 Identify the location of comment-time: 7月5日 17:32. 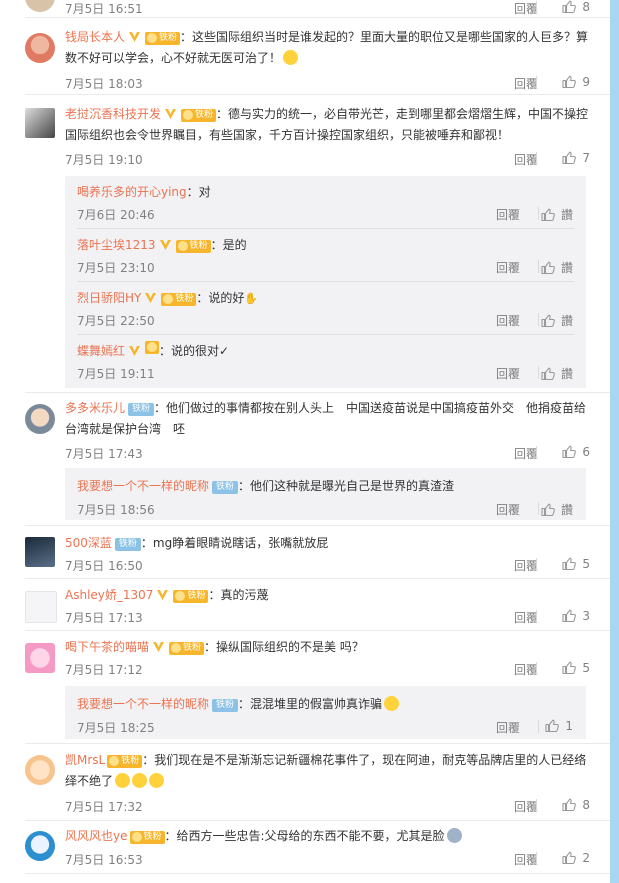
(104, 807).